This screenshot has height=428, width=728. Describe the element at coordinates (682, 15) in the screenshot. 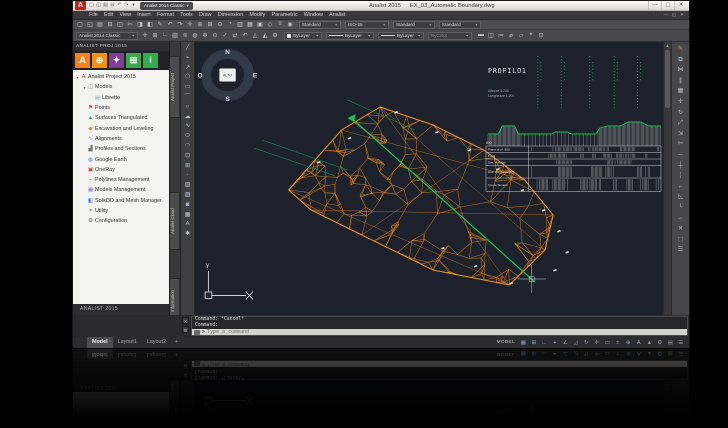

I see `doc-close-button: ✕` at that location.